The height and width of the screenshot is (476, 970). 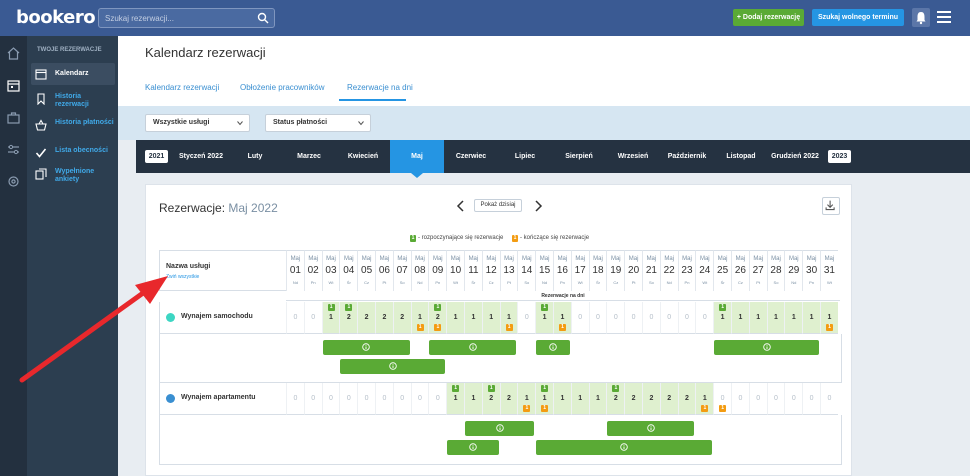 What do you see at coordinates (525, 156) in the screenshot?
I see `month-tab: Lipiec` at bounding box center [525, 156].